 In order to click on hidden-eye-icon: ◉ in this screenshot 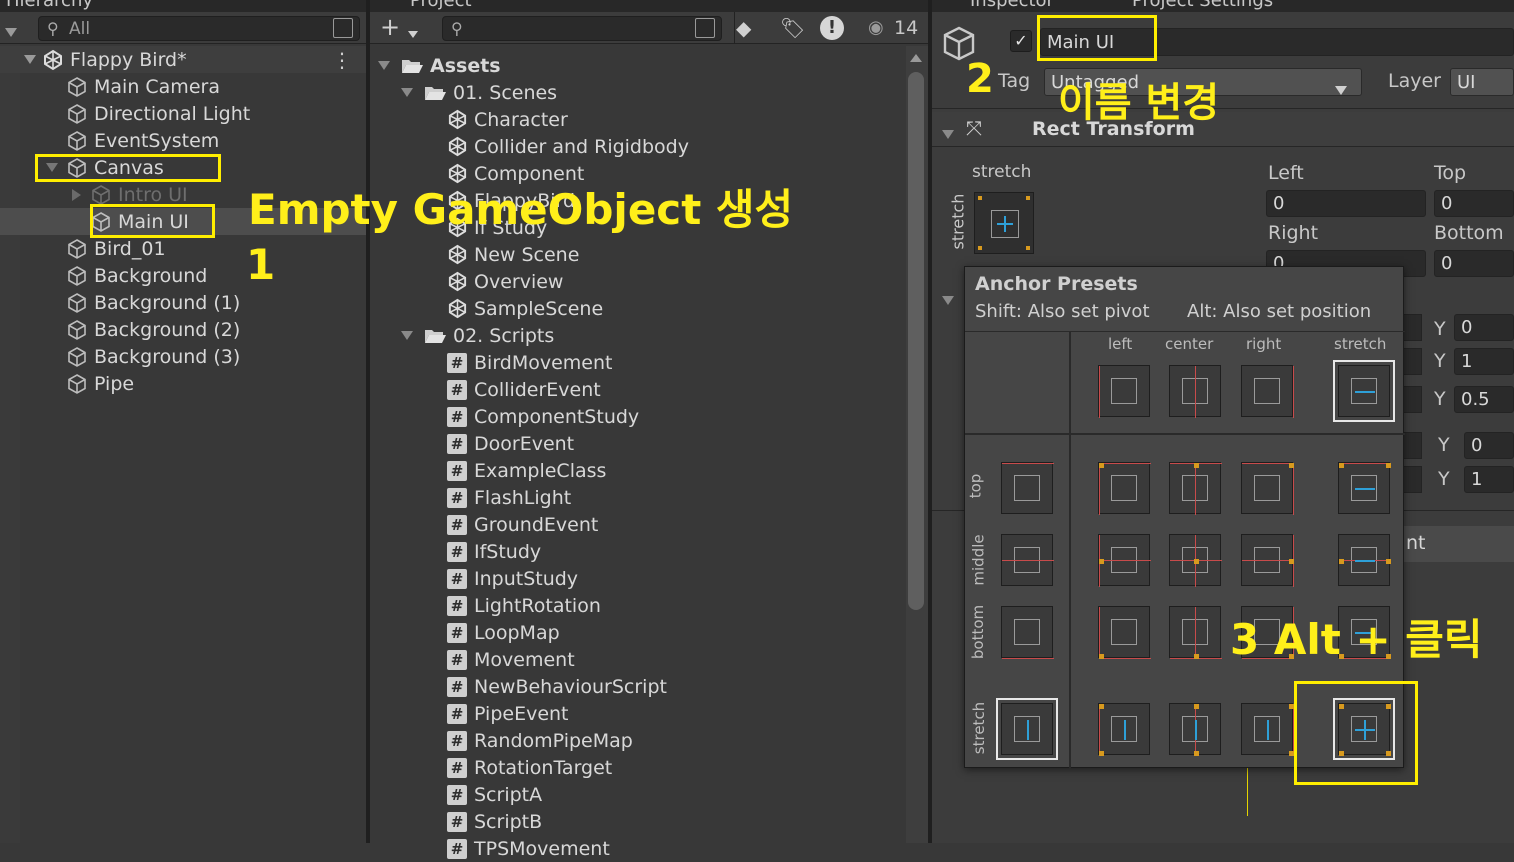, I will do `click(876, 27)`.